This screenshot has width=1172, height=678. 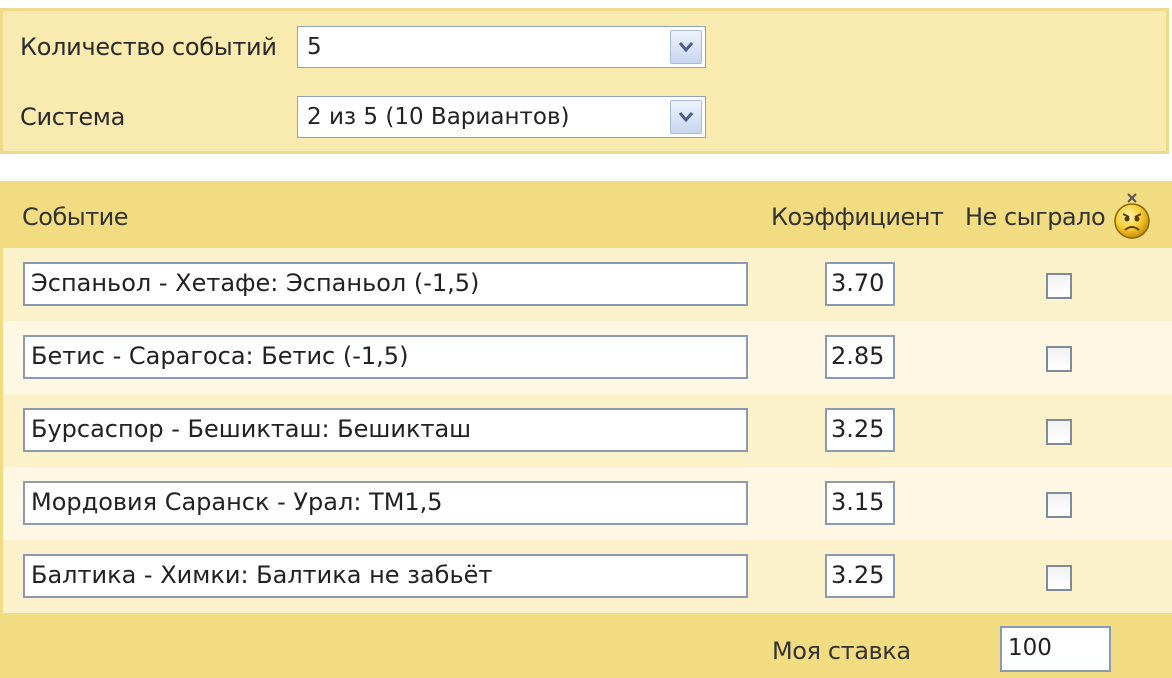 I want to click on system-select: 2 из 5 (10 Вариантов), so click(x=501, y=117).